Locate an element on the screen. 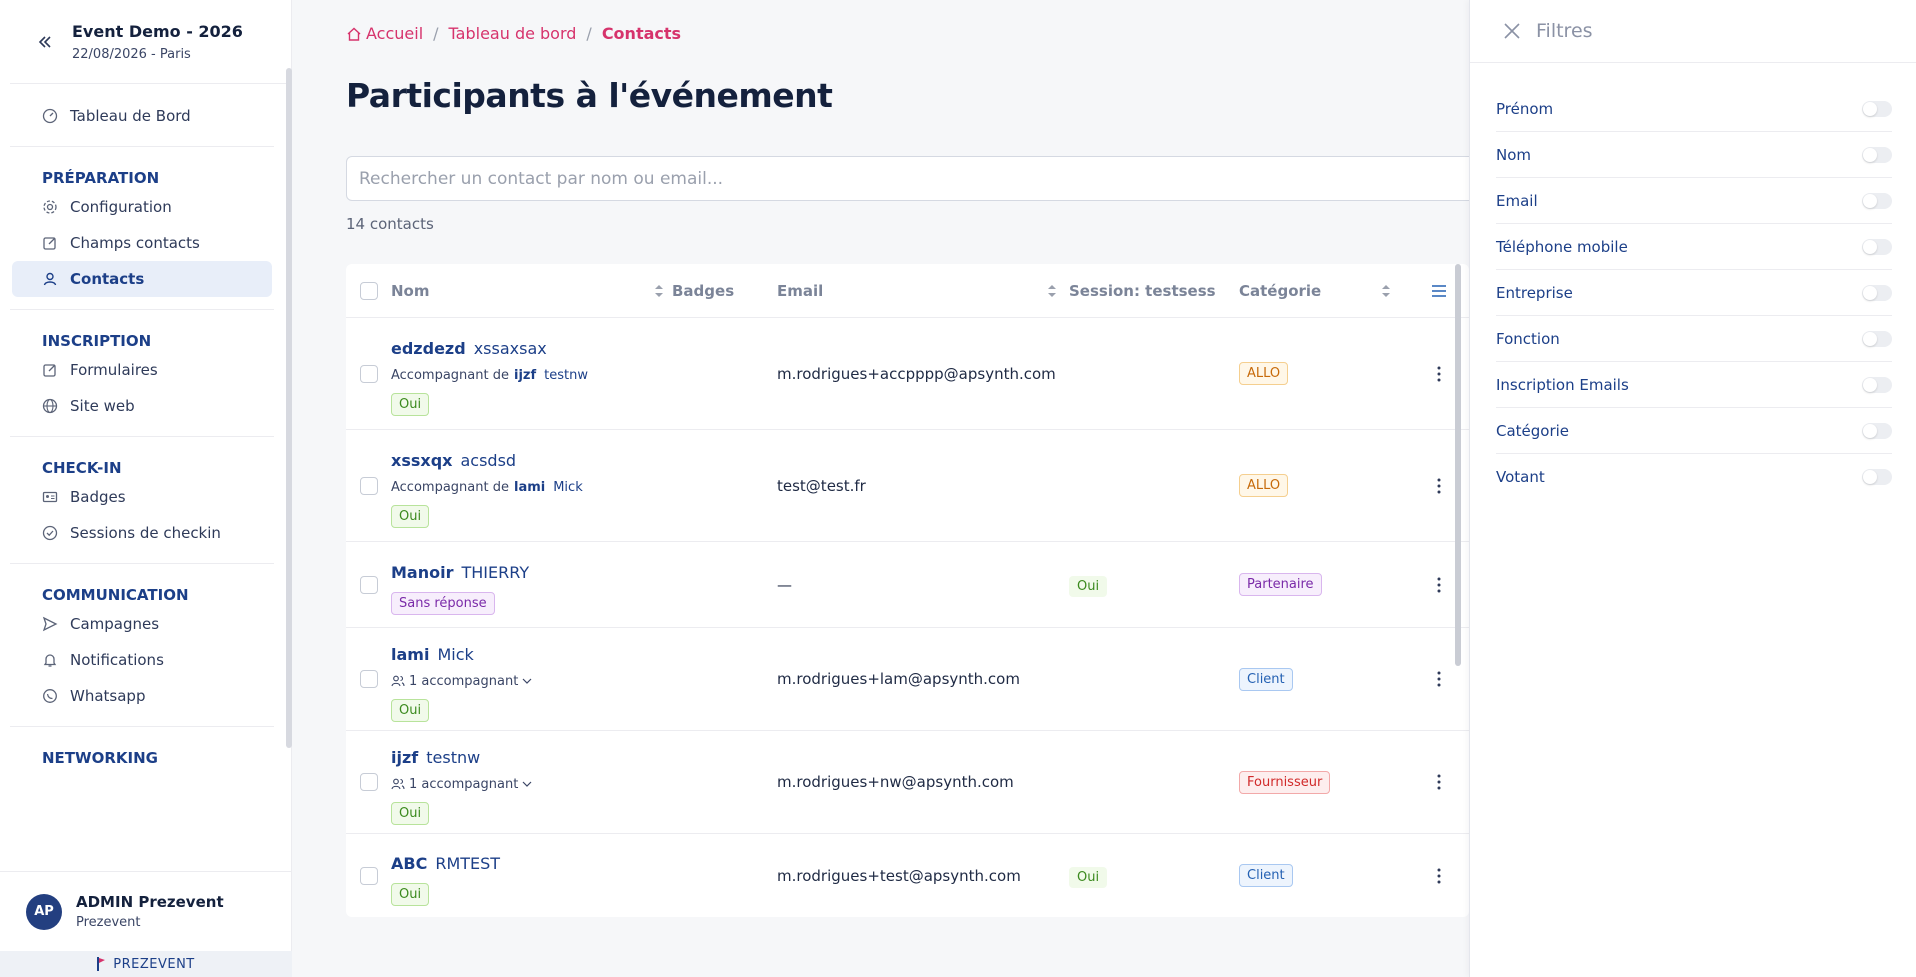 The image size is (1916, 977). collapse-sidebar-button is located at coordinates (45, 42).